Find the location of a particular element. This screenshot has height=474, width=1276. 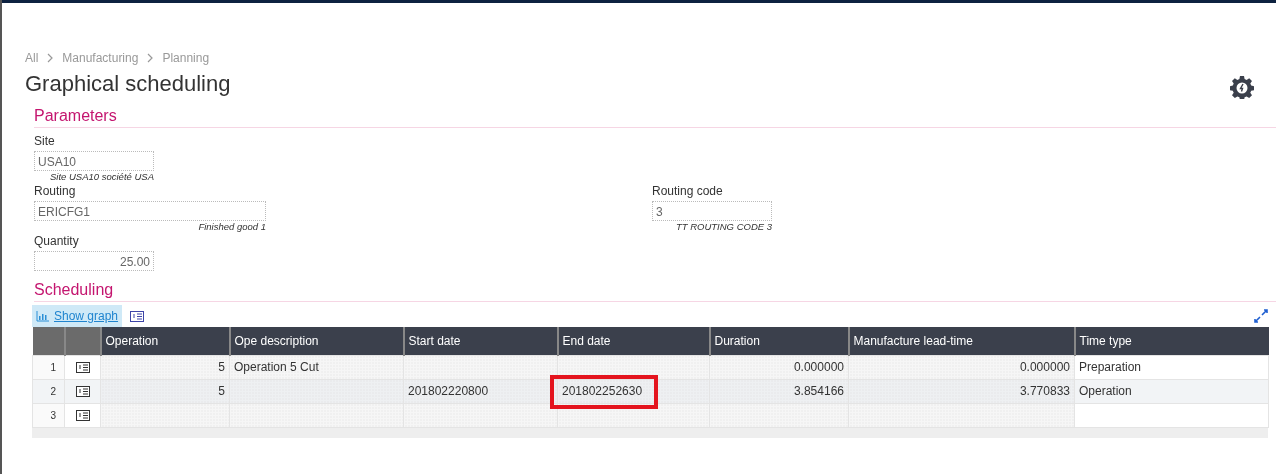

input-field: USA10 is located at coordinates (94, 161).